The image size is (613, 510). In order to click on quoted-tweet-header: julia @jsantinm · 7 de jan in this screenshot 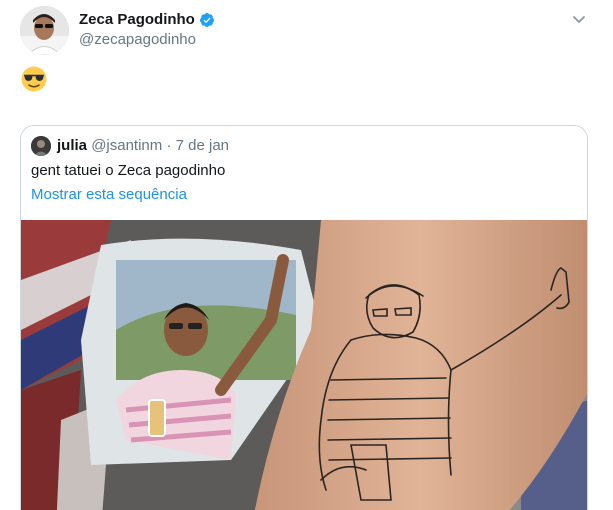, I will do `click(143, 145)`.